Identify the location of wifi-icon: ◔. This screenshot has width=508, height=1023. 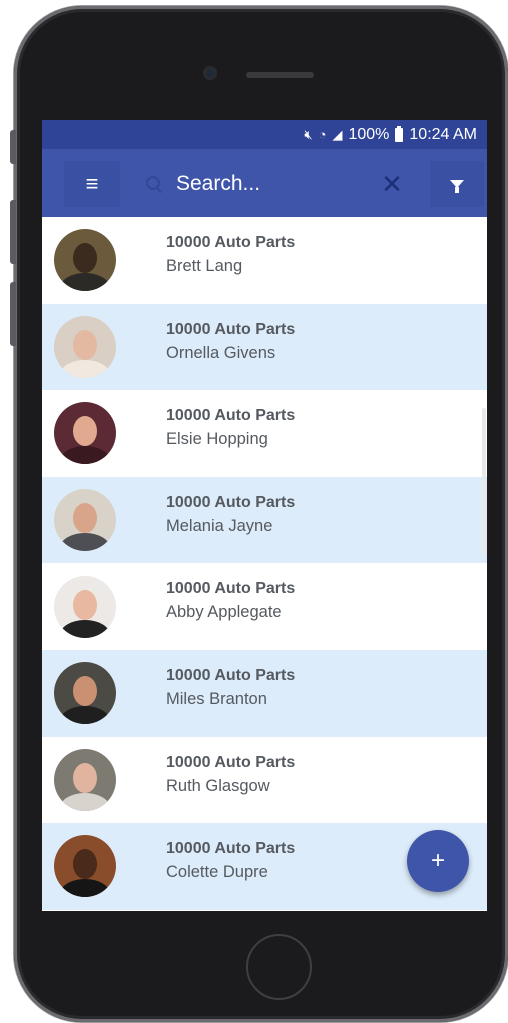
(322, 134).